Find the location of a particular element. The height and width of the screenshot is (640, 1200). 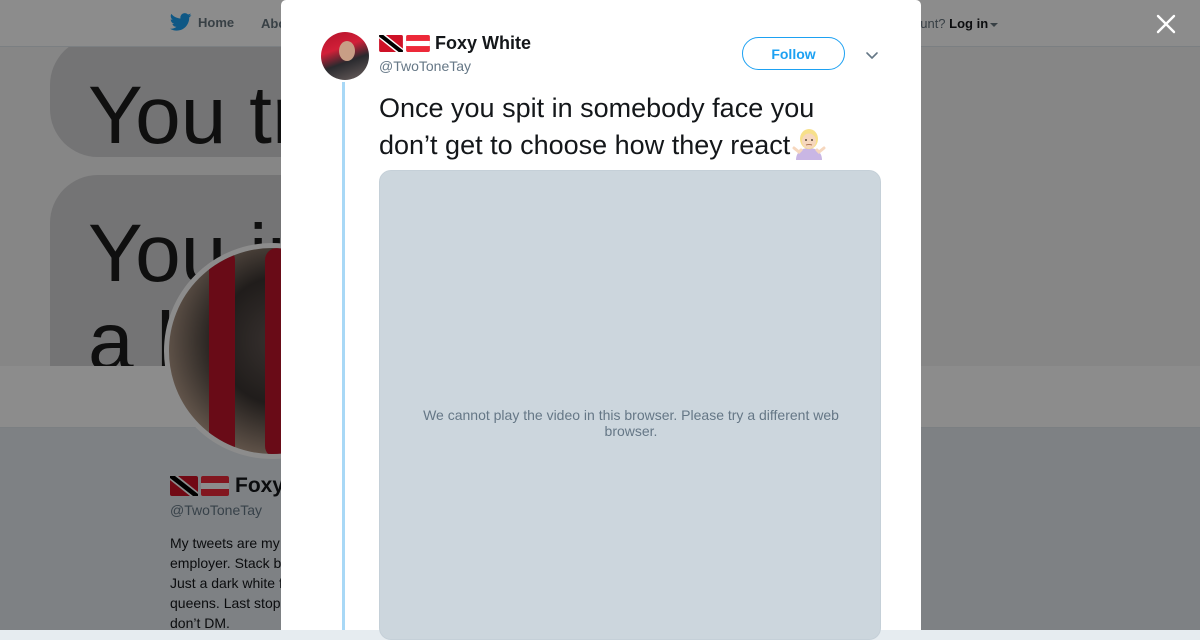

close-button is located at coordinates (1166, 24).